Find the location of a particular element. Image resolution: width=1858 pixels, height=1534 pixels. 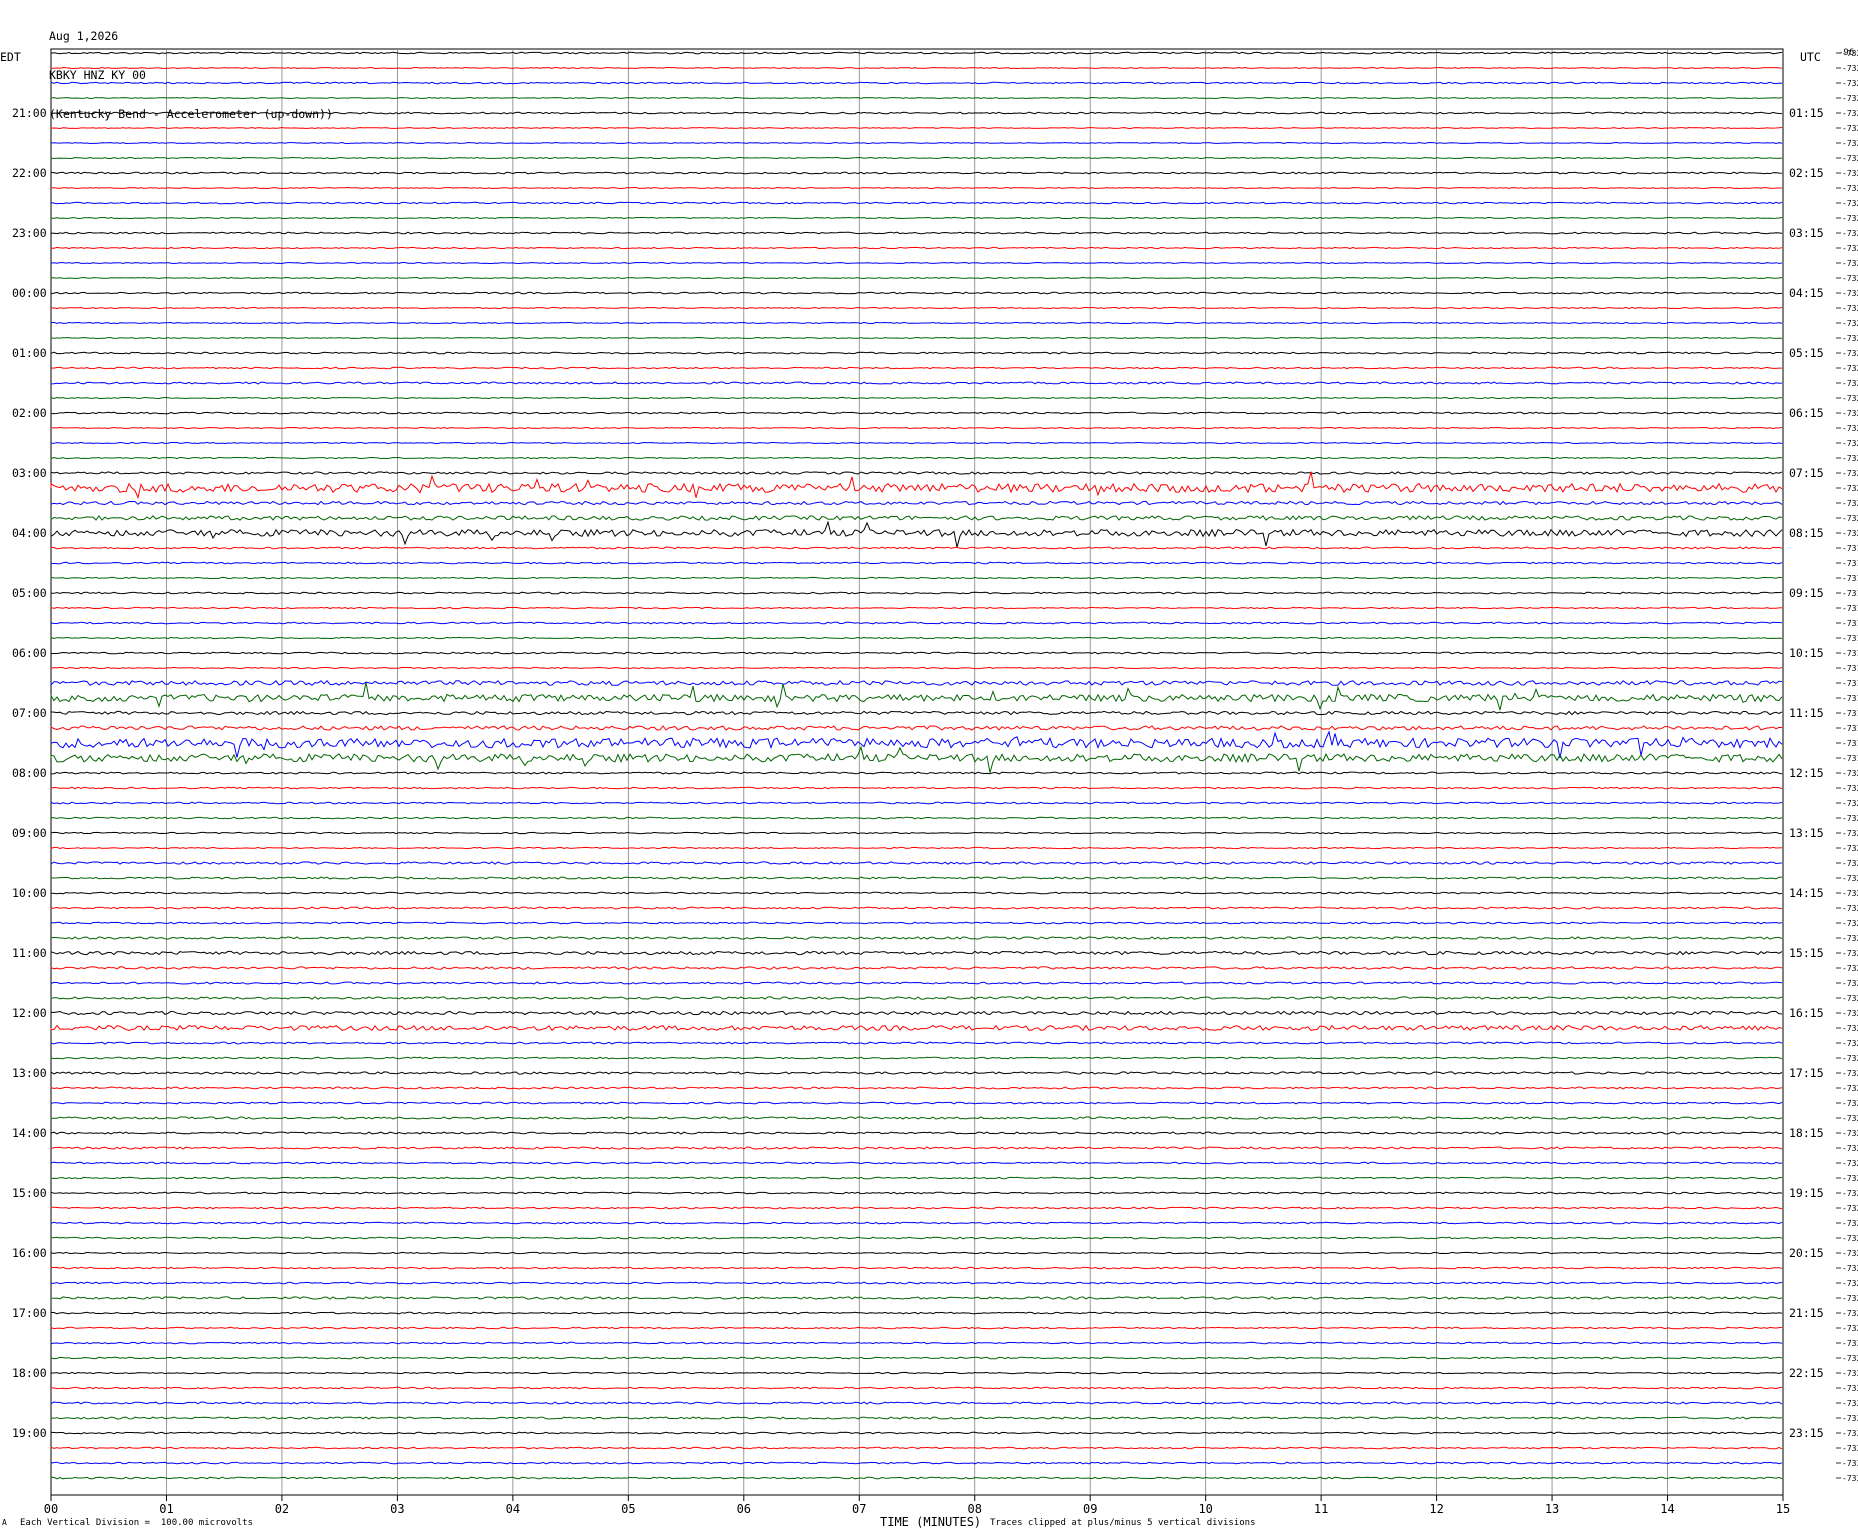

row-offset-label-72: -7328 is located at coordinates (1850, 1133).